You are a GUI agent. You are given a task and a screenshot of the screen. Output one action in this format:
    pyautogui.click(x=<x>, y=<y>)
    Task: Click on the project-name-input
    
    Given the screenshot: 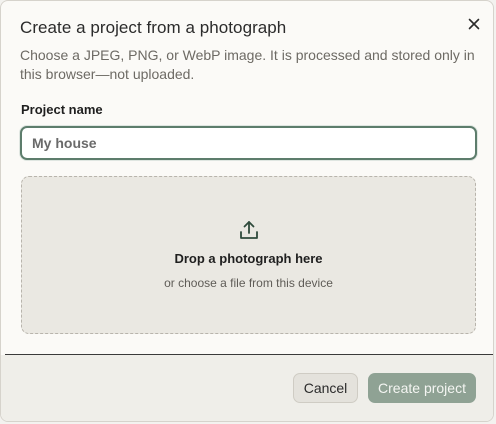 What is the action you would take?
    pyautogui.click(x=248, y=143)
    